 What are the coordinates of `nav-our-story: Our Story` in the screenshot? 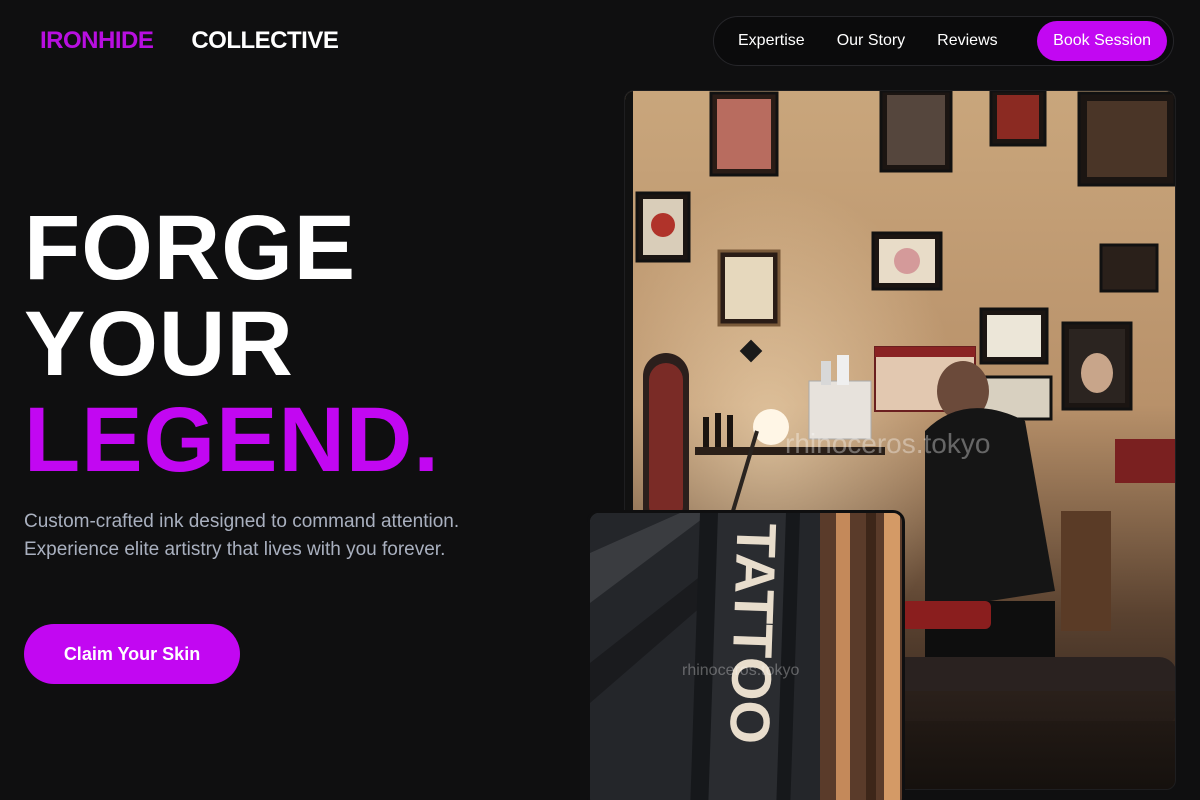 It's located at (871, 41).